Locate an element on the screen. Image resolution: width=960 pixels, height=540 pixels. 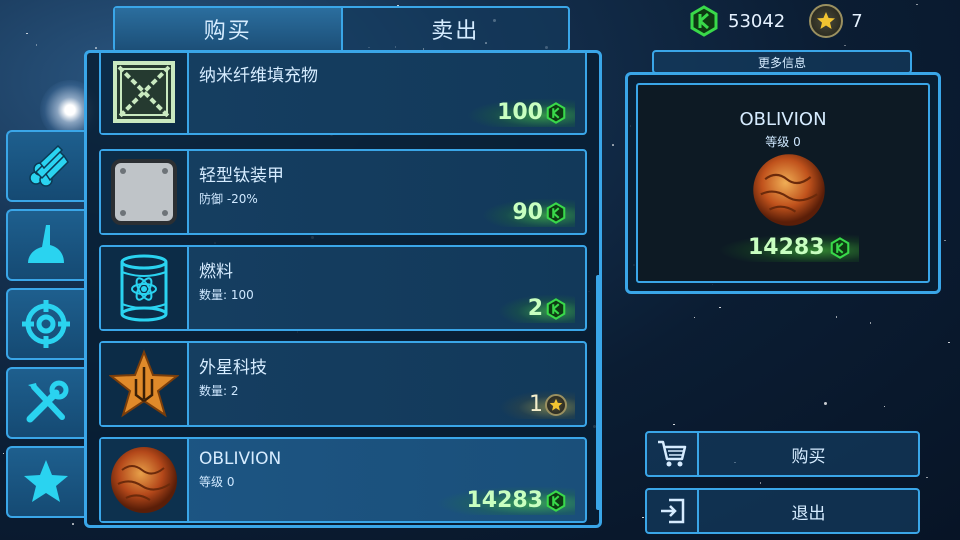
price-value: 100 is located at coordinates (520, 112).